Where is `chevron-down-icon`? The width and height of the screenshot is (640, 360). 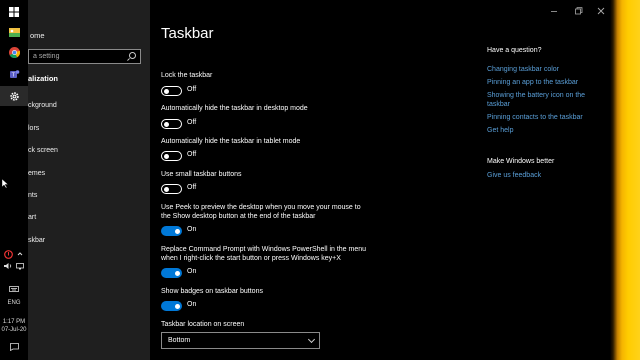
chevron-down-icon is located at coordinates (311, 339).